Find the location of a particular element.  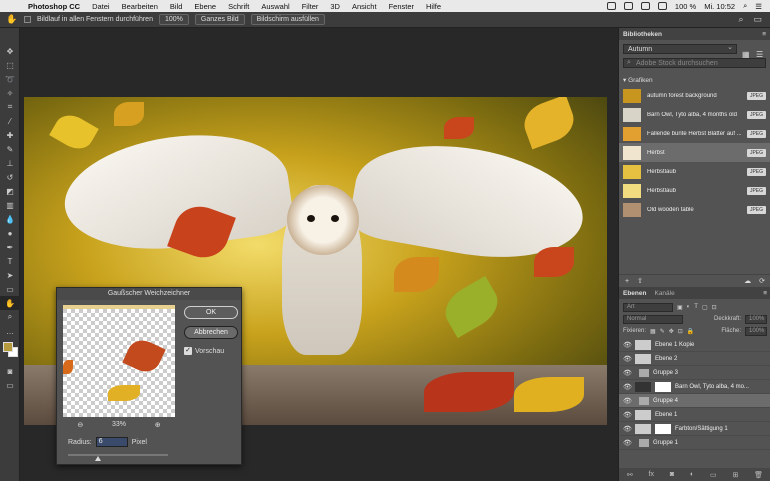

menu-bearbeiten: Bearbeiten is located at coordinates (140, 6).